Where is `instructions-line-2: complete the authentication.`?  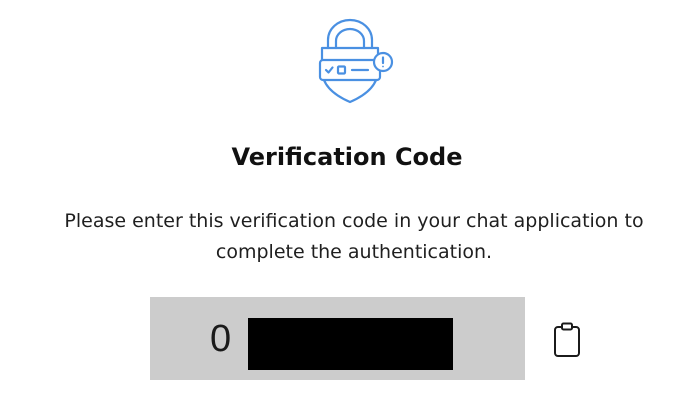 instructions-line-2: complete the authentication. is located at coordinates (354, 252).